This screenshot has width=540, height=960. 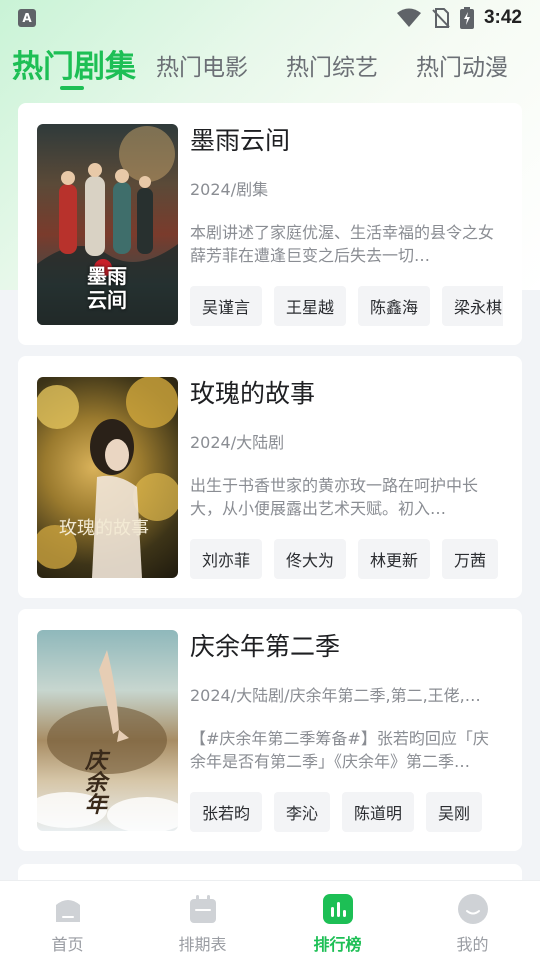 I want to click on show-meta: 2024/大陆剧, so click(x=237, y=442).